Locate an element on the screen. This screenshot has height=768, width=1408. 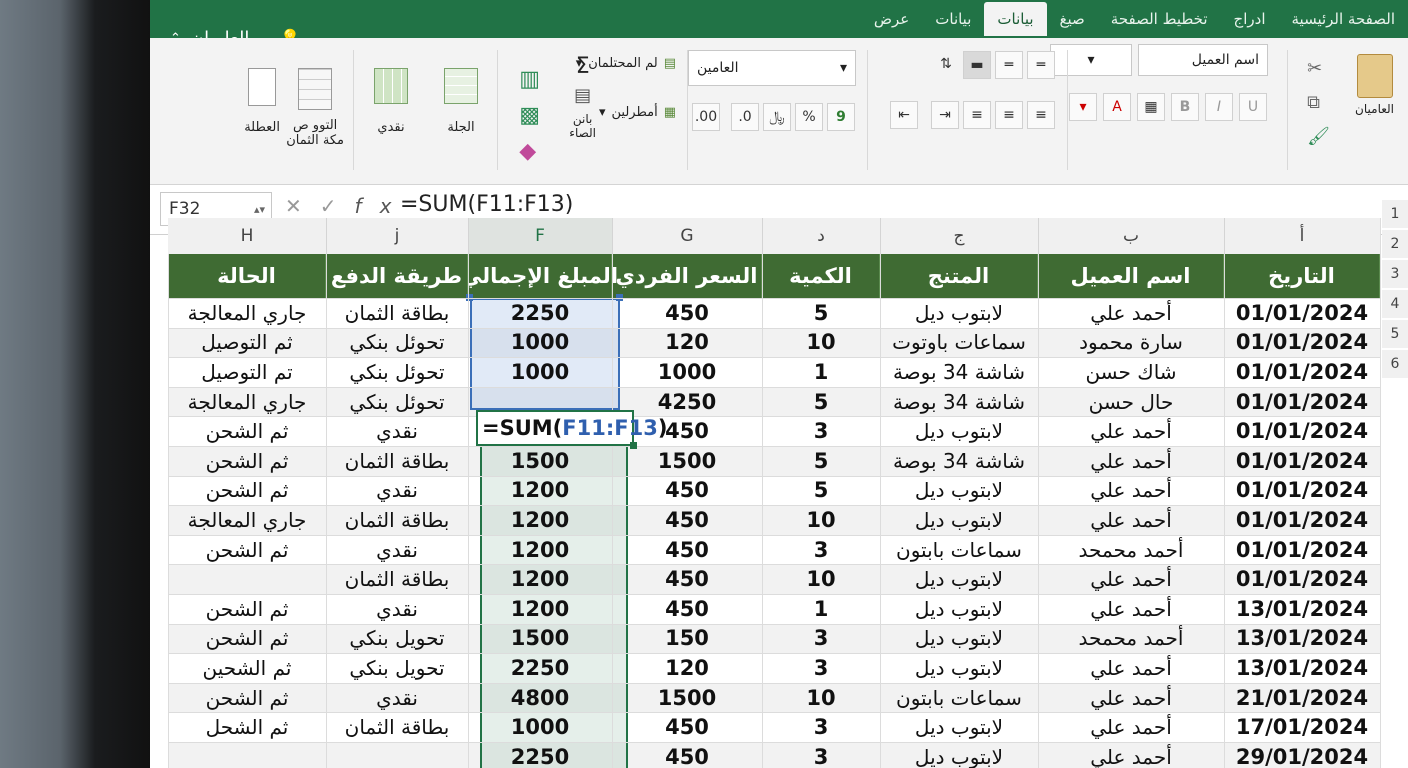
ribbon-tab: عرض is located at coordinates (891, 19).